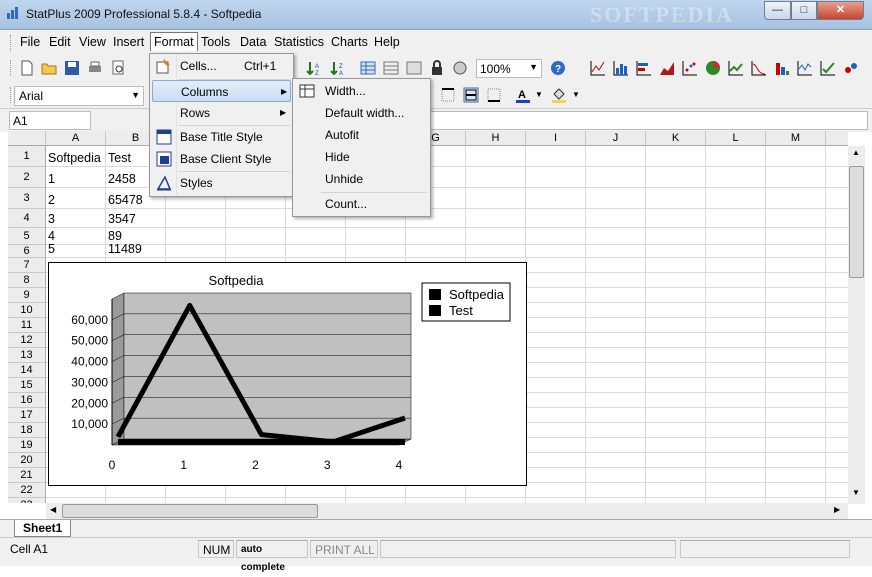  What do you see at coordinates (27, 370) in the screenshot?
I see `row-header-14: 14` at bounding box center [27, 370].